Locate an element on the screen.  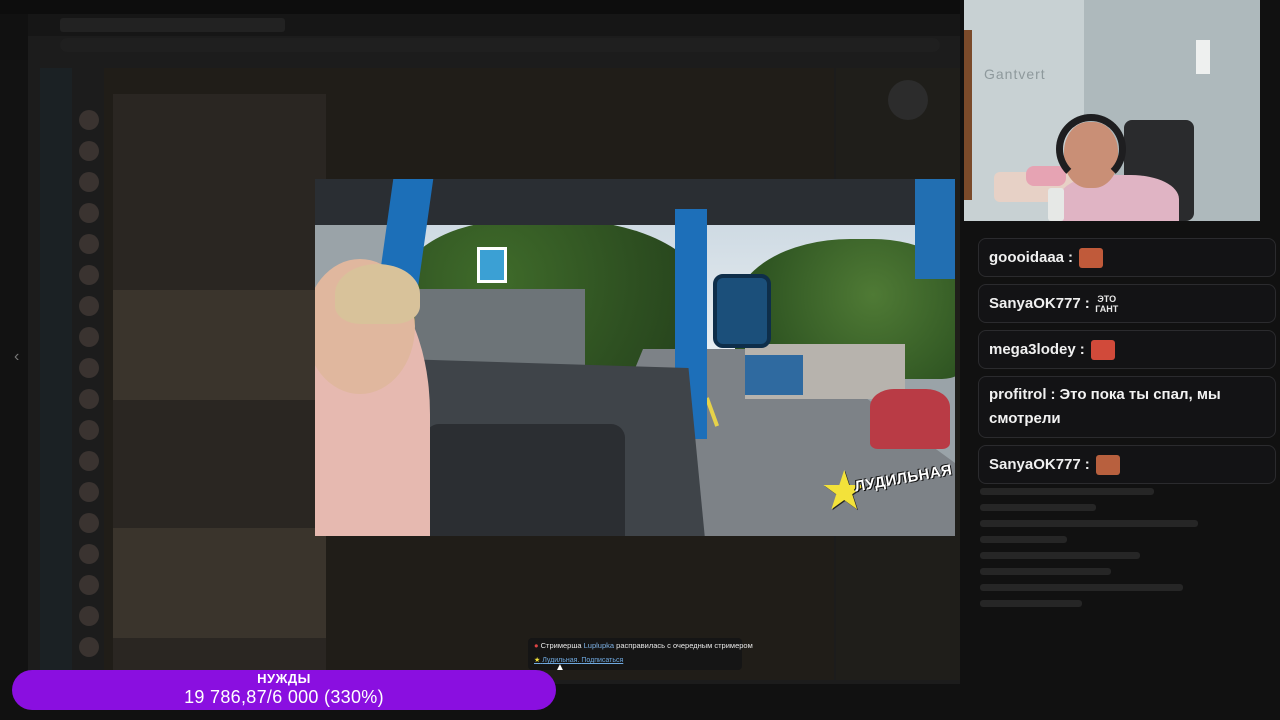
chat-message: goooidaaa: is located at coordinates (1127, 257).